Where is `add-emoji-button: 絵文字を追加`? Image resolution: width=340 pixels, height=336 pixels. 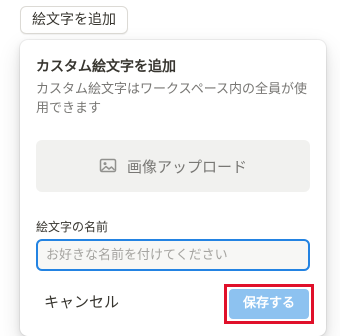
add-emoji-button: 絵文字を追加 is located at coordinates (74, 20).